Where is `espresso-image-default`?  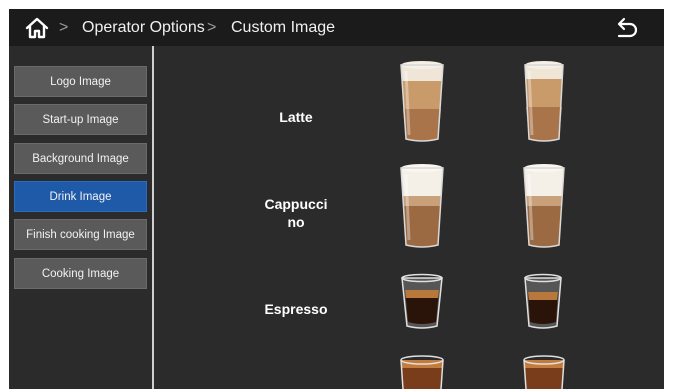
espresso-image-default is located at coordinates (422, 304).